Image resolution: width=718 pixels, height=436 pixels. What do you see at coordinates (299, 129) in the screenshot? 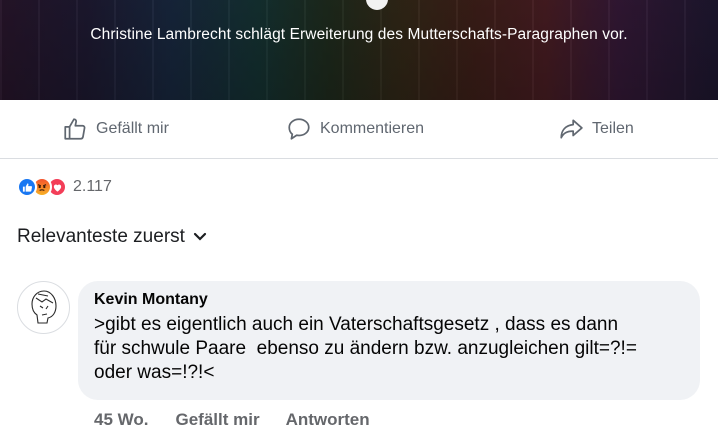
I see `comment-icon` at bounding box center [299, 129].